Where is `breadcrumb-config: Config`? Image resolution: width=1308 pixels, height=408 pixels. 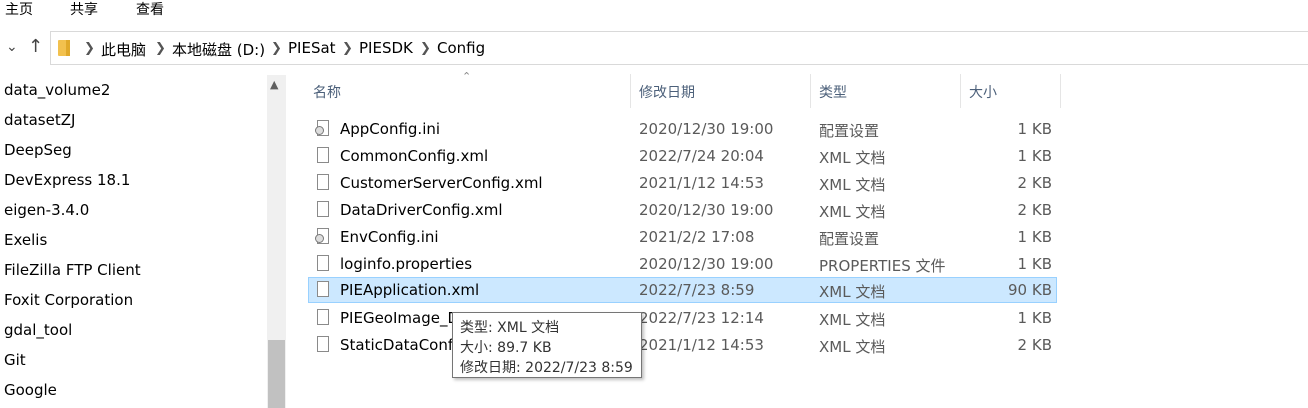
breadcrumb-config: Config is located at coordinates (461, 48).